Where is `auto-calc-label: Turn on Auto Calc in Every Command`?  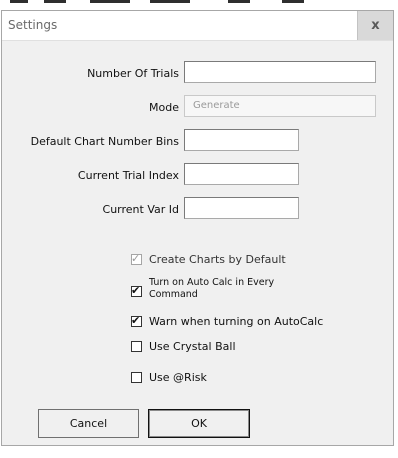
auto-calc-label: Turn on Auto Calc in Every Command is located at coordinates (212, 288).